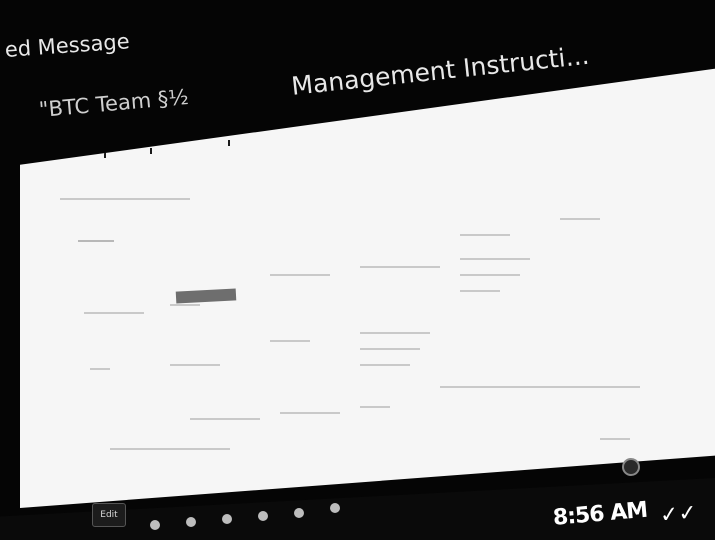  I want to click on forwarded-message-label: ed Message, so click(67, 45).